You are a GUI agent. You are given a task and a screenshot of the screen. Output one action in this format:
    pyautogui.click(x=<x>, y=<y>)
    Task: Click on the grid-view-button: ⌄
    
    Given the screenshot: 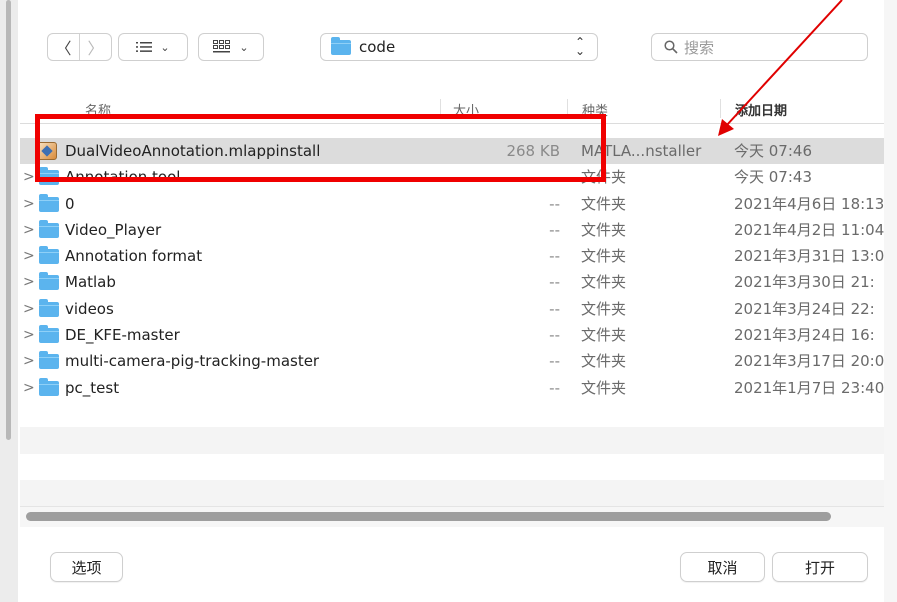 What is the action you would take?
    pyautogui.click(x=231, y=47)
    